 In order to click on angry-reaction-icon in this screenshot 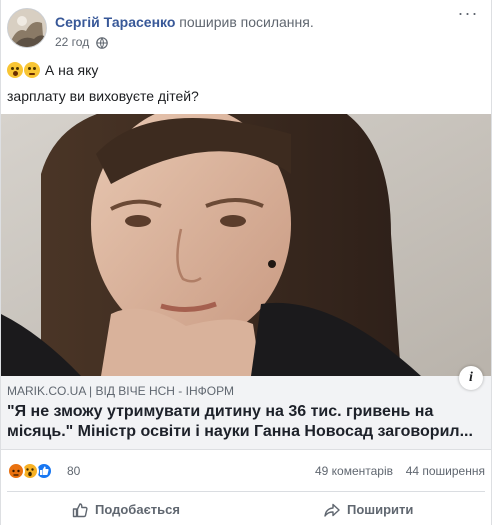, I will do `click(16, 471)`.